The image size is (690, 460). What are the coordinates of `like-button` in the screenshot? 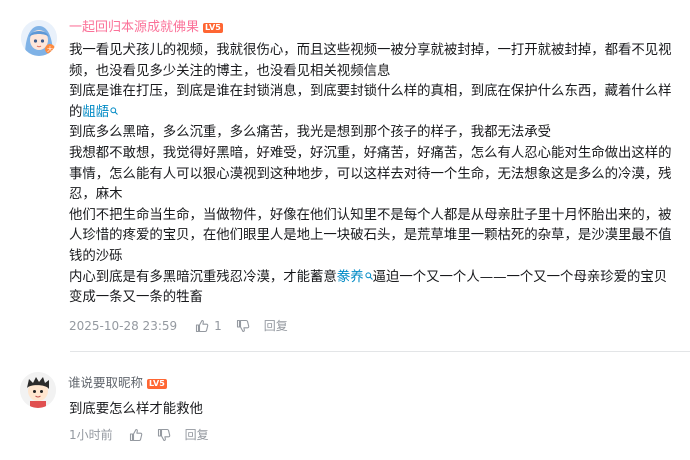 It's located at (136, 435).